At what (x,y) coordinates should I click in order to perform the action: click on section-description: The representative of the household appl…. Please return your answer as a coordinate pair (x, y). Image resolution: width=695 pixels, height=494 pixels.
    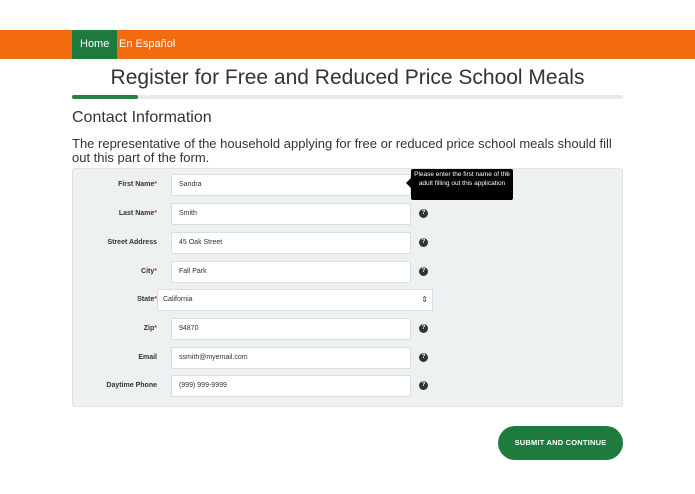
    Looking at the image, I should click on (342, 150).